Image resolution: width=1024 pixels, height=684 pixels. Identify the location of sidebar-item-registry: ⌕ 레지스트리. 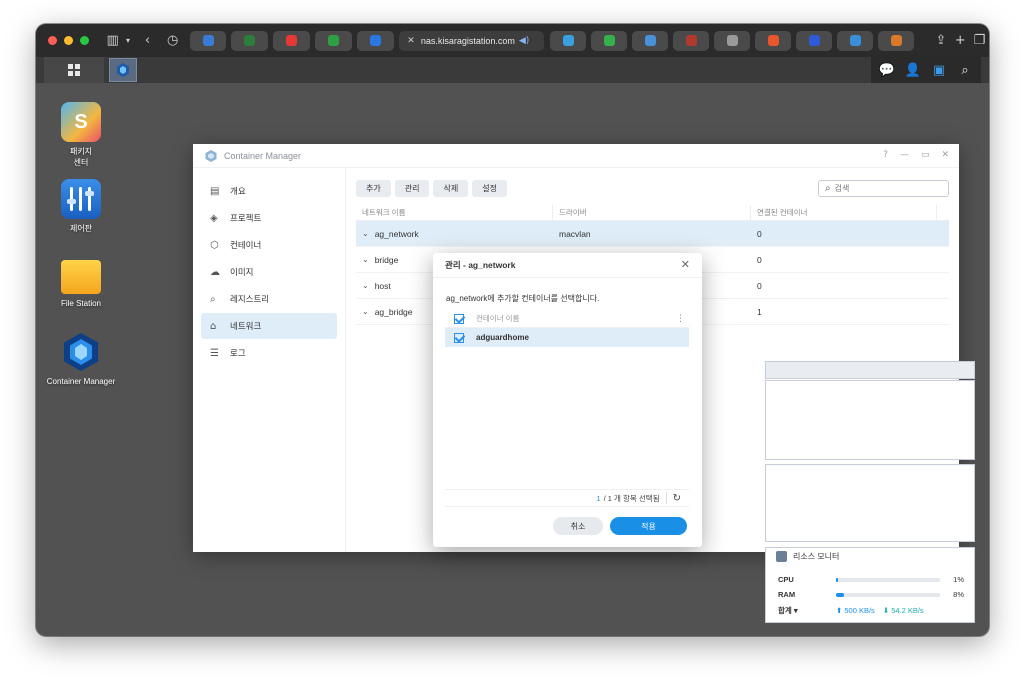
(269, 299).